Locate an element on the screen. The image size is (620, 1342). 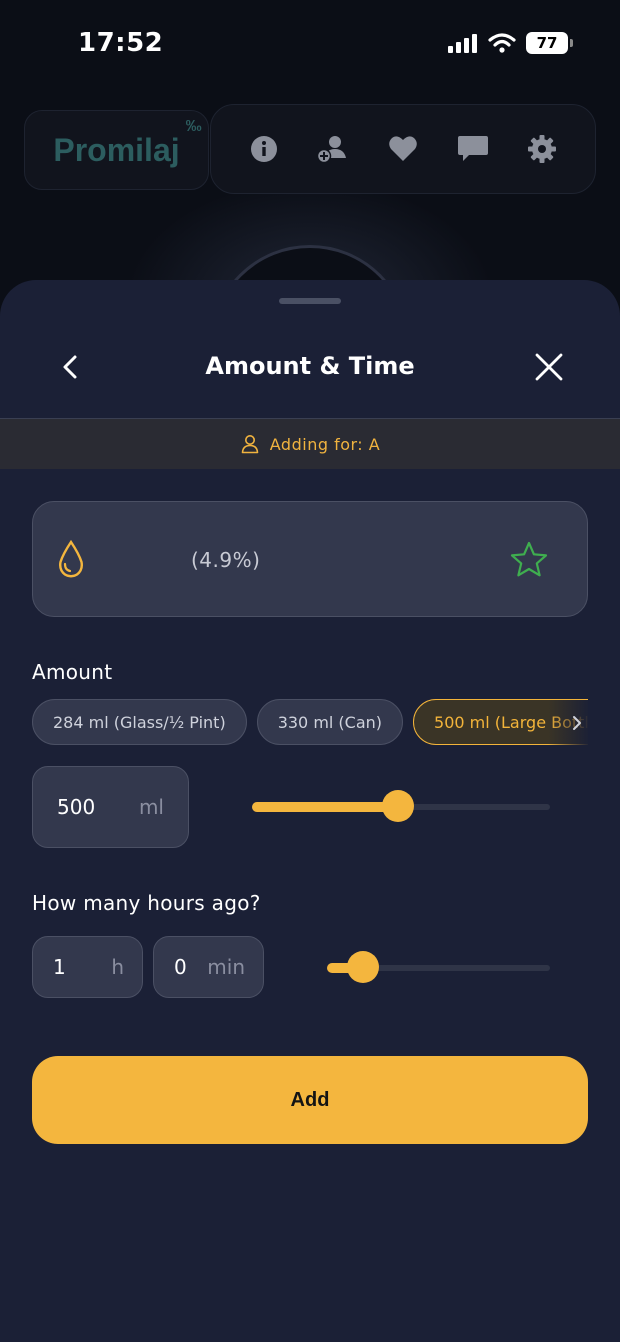
battery-indicator: 77 is located at coordinates (549, 43).